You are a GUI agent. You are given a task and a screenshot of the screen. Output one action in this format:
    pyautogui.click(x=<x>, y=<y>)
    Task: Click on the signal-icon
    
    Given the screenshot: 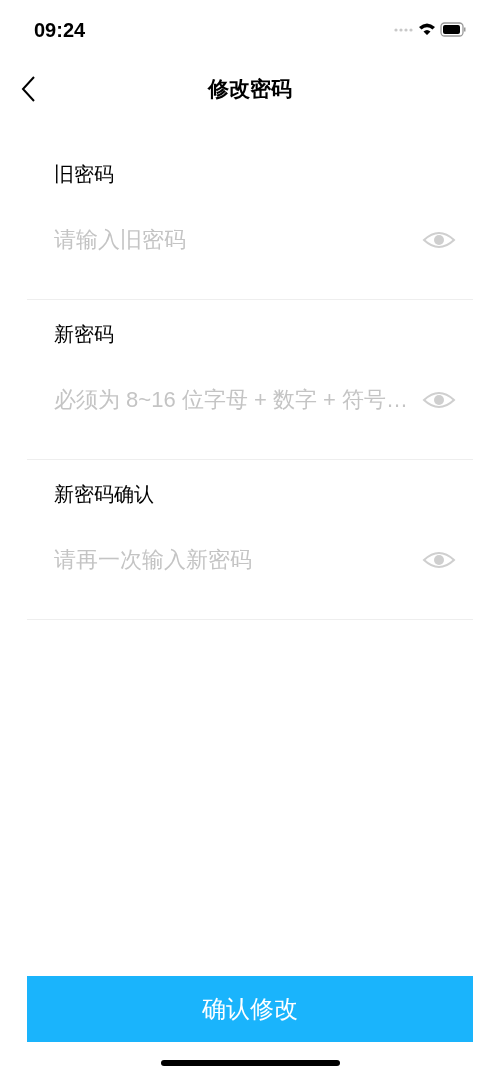 What is the action you would take?
    pyautogui.click(x=403, y=30)
    